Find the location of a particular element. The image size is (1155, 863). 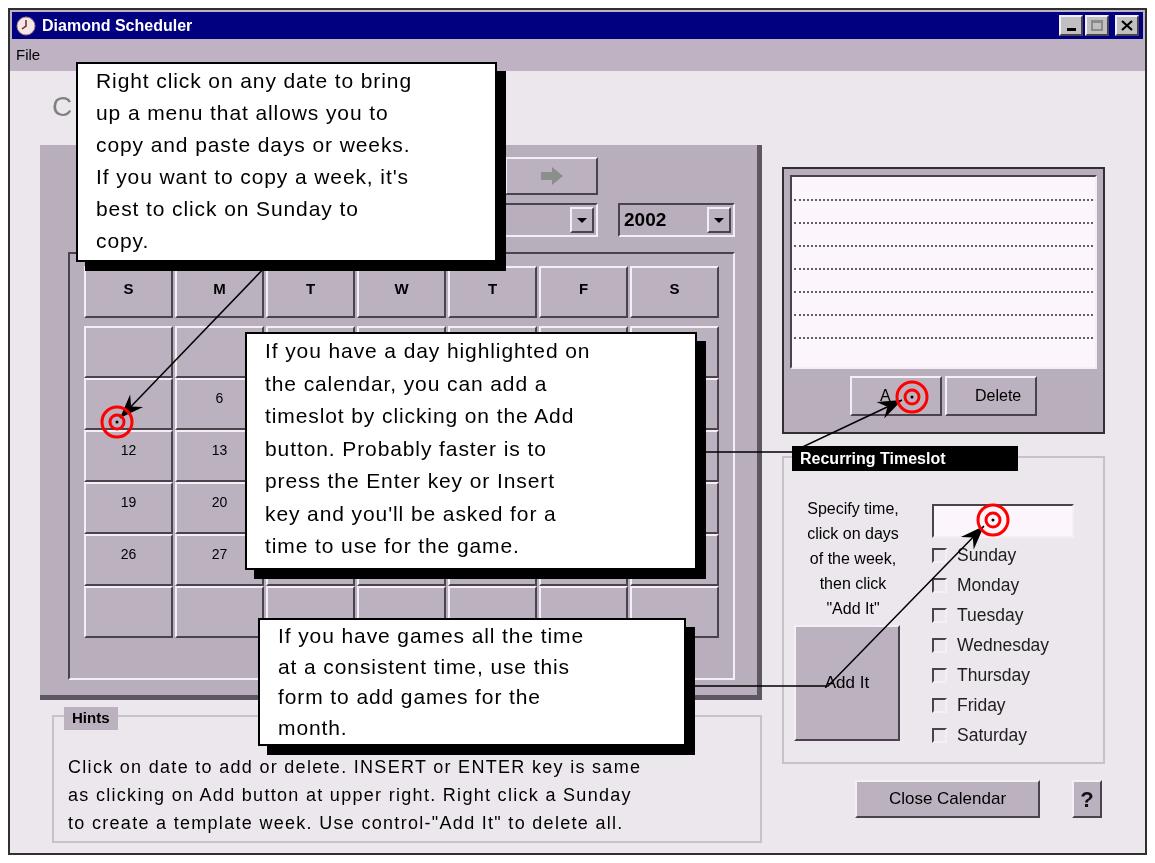

weekday-header: S is located at coordinates (674, 292).